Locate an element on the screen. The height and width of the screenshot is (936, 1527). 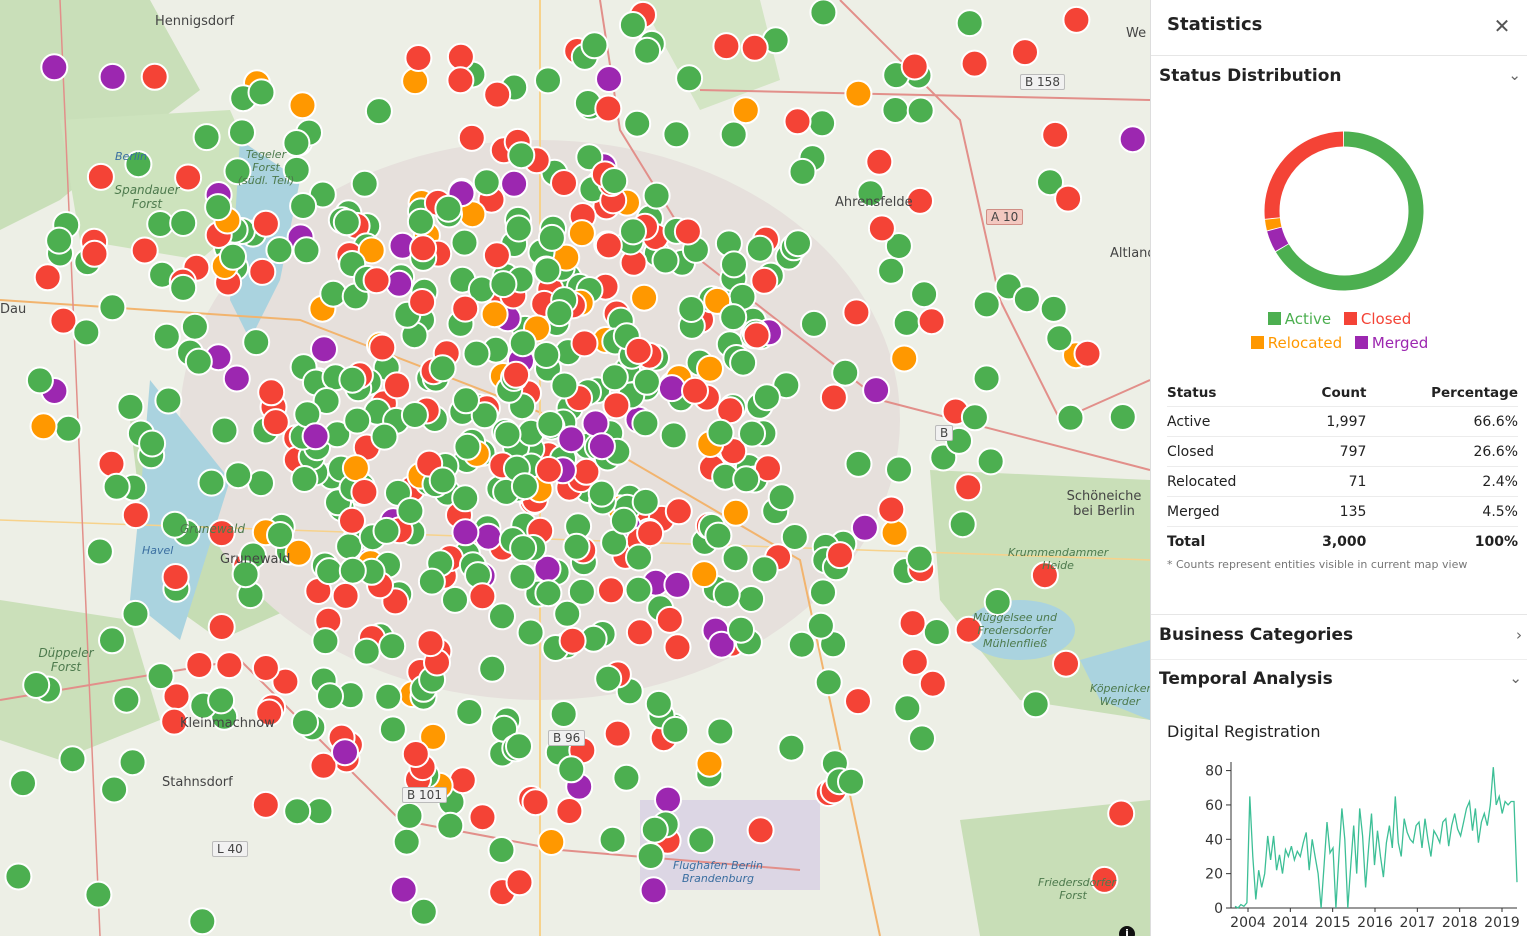
info-icon: i is located at coordinates (1127, 931).